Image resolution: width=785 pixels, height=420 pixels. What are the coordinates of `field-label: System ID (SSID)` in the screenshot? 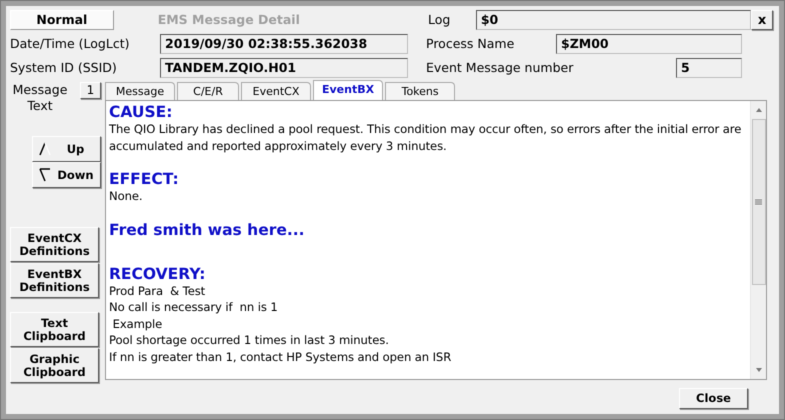 It's located at (64, 67).